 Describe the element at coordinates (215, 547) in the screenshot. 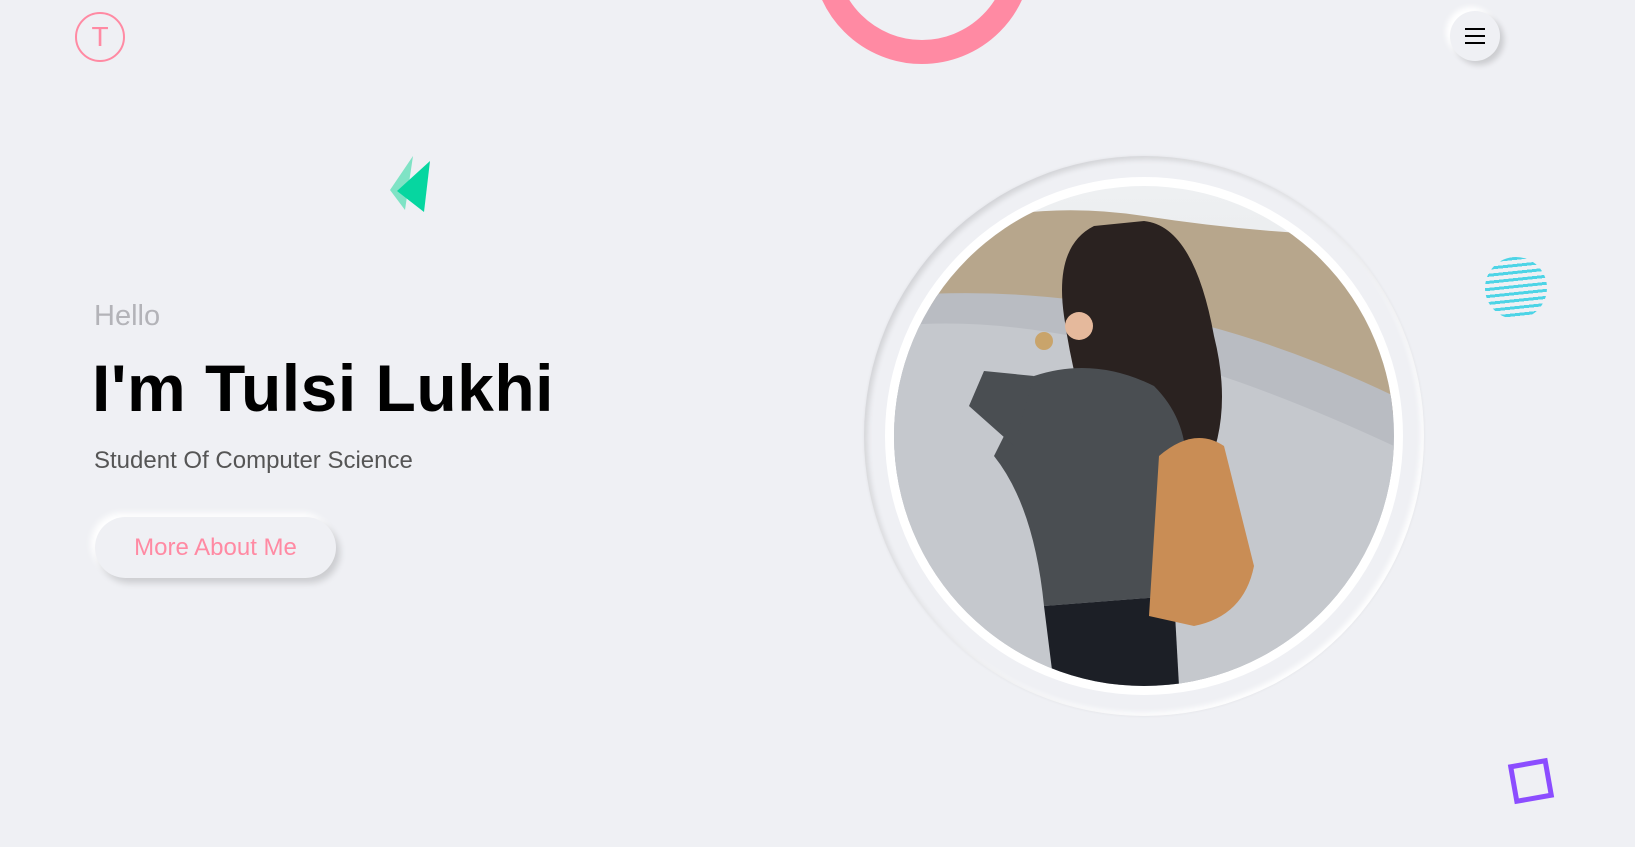

I see `more-about-me-button: More About Me` at that location.